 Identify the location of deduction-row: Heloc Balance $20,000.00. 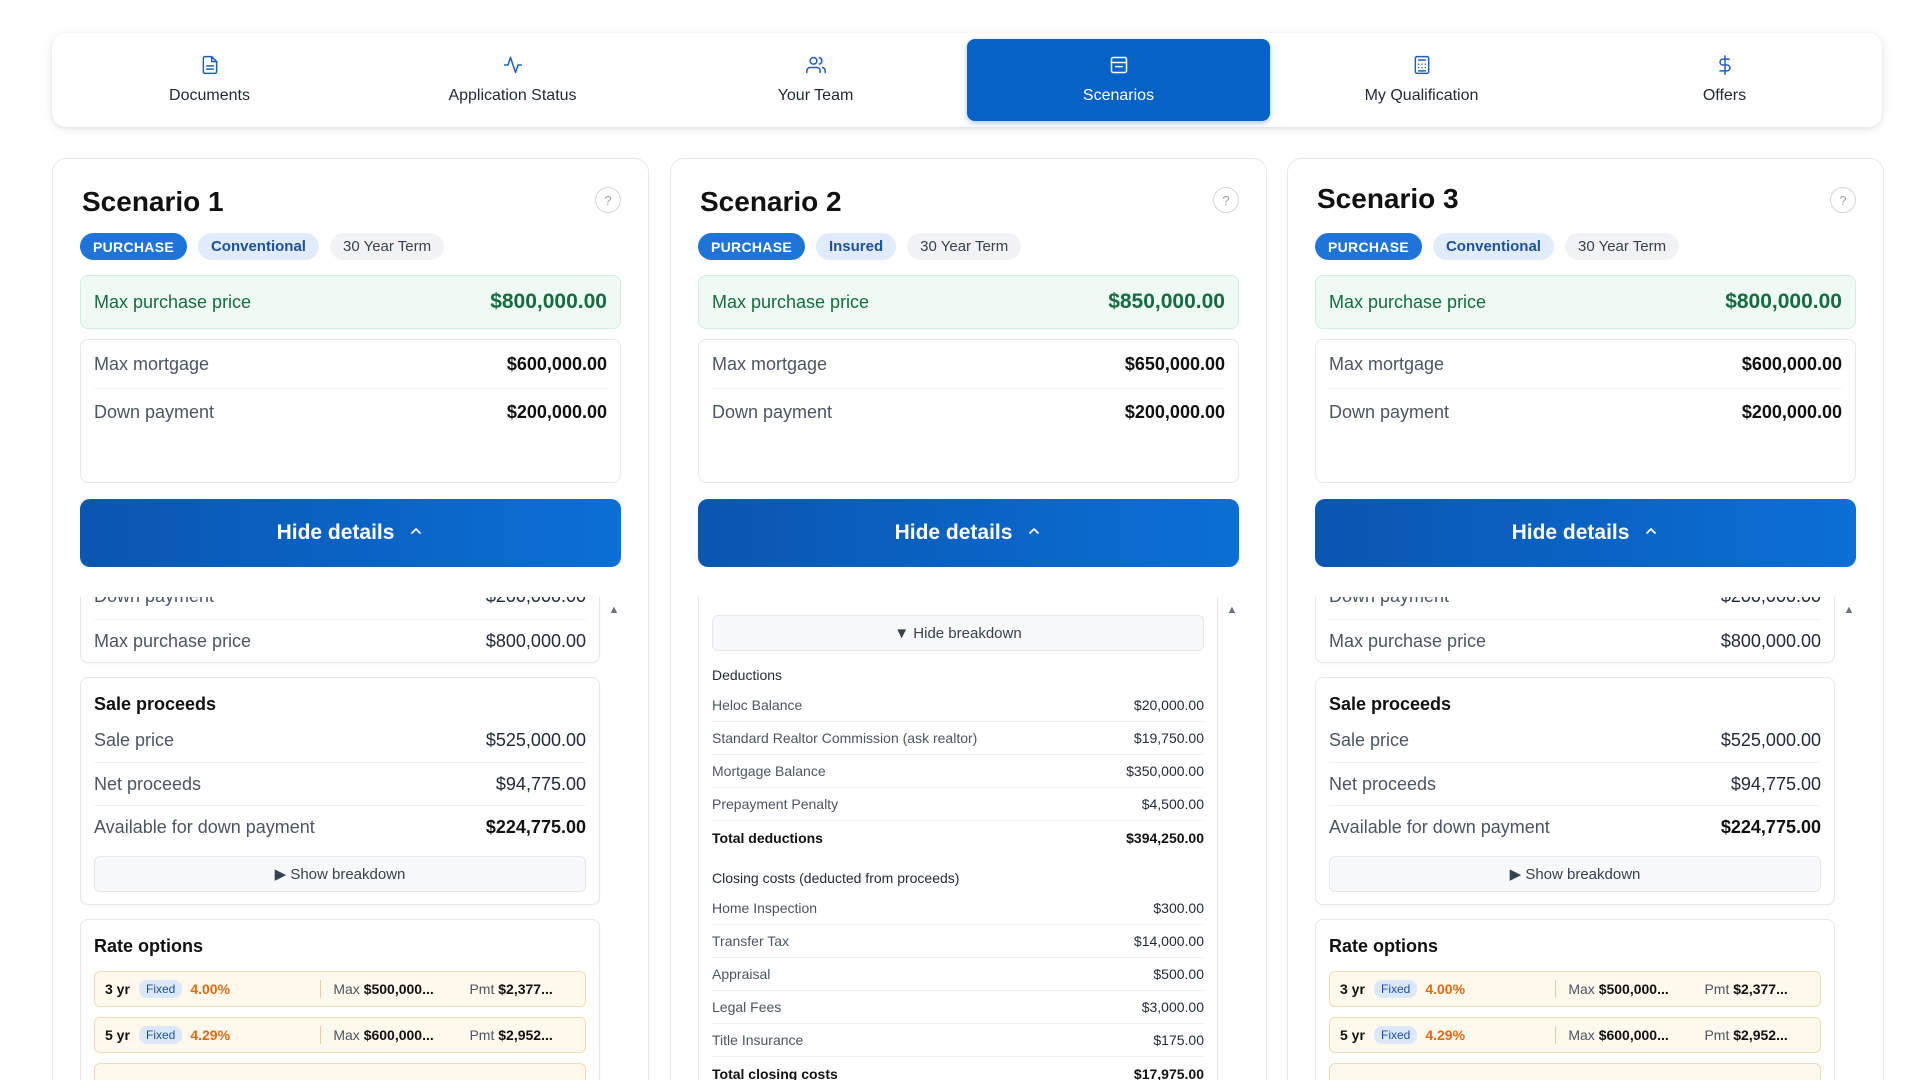
(958, 705).